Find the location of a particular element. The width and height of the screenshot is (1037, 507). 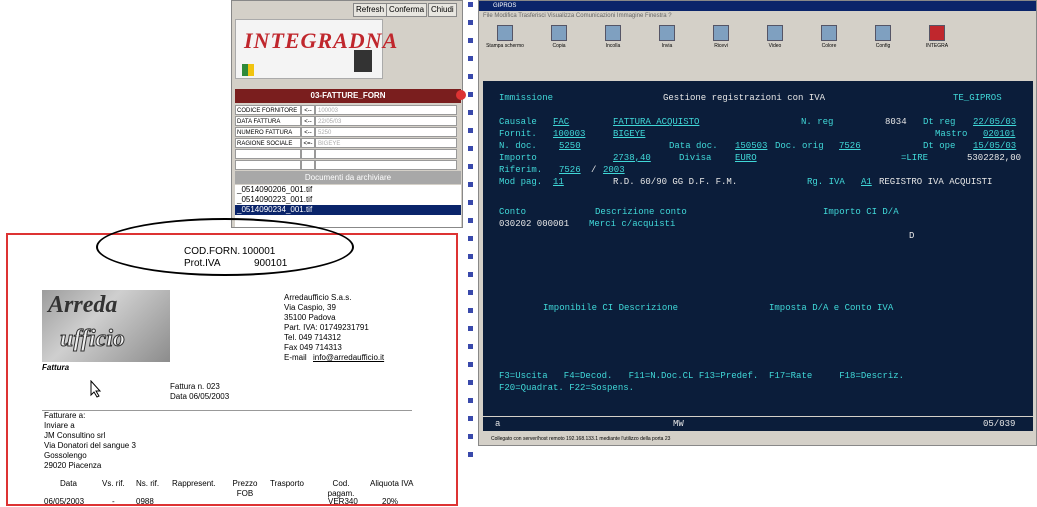

dtope-field: 15/05/03 is located at coordinates (994, 146).